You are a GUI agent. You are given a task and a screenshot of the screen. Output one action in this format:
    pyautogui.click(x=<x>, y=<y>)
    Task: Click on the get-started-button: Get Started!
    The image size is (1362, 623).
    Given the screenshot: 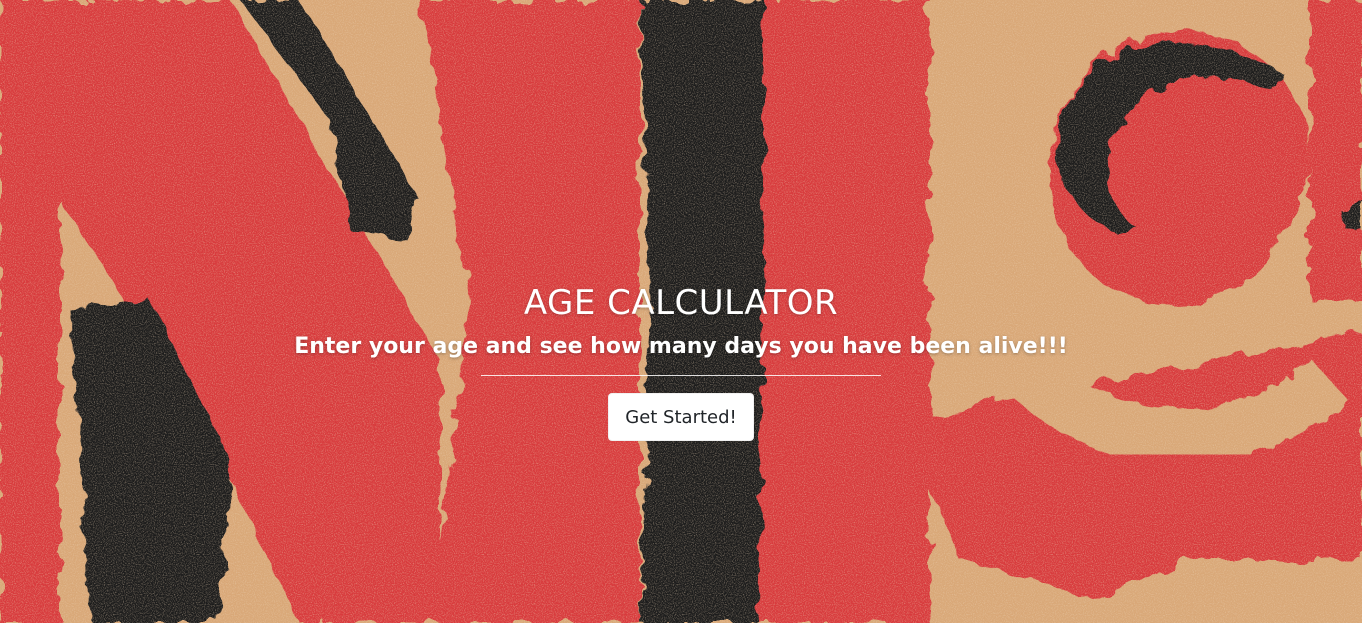 What is the action you would take?
    pyautogui.click(x=681, y=417)
    